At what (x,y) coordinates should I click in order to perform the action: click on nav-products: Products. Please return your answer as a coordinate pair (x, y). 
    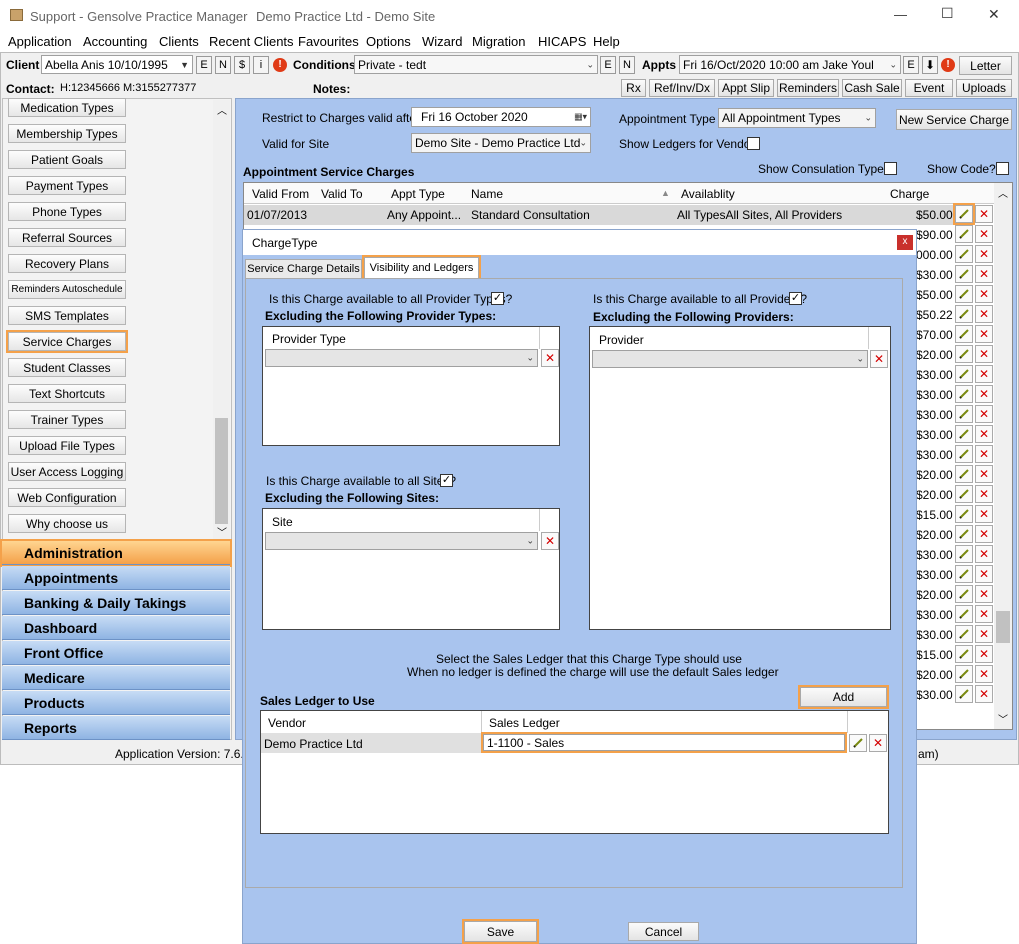
    Looking at the image, I should click on (116, 703).